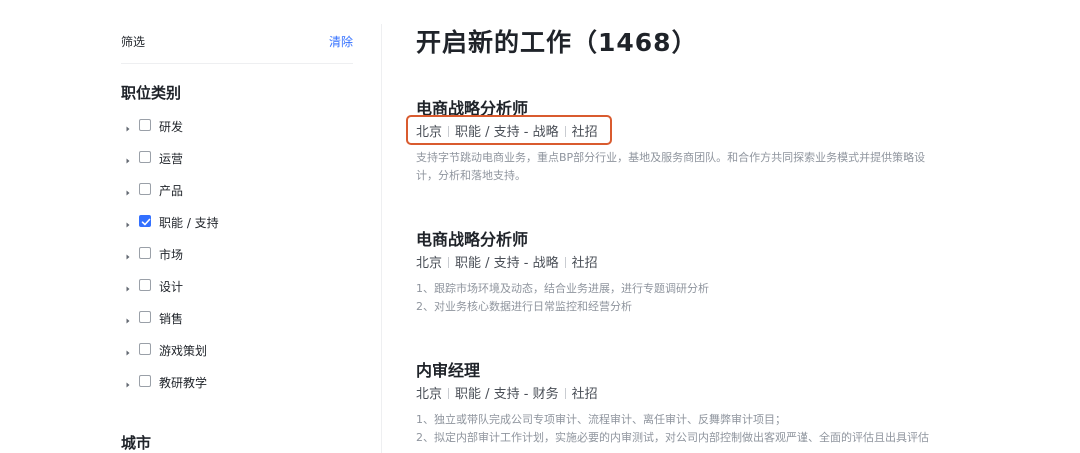 This screenshot has width=1080, height=453. I want to click on category-item: 研发, so click(237, 126).